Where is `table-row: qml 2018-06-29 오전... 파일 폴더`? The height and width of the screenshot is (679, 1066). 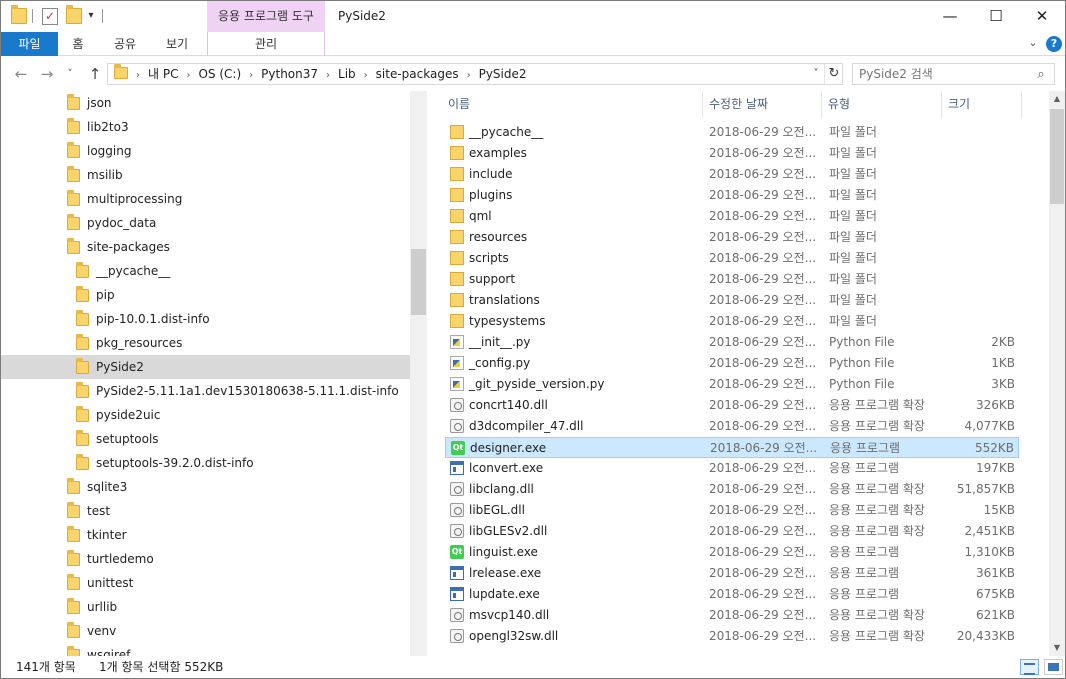
table-row: qml 2018-06-29 오전... 파일 폴더 is located at coordinates (732, 216).